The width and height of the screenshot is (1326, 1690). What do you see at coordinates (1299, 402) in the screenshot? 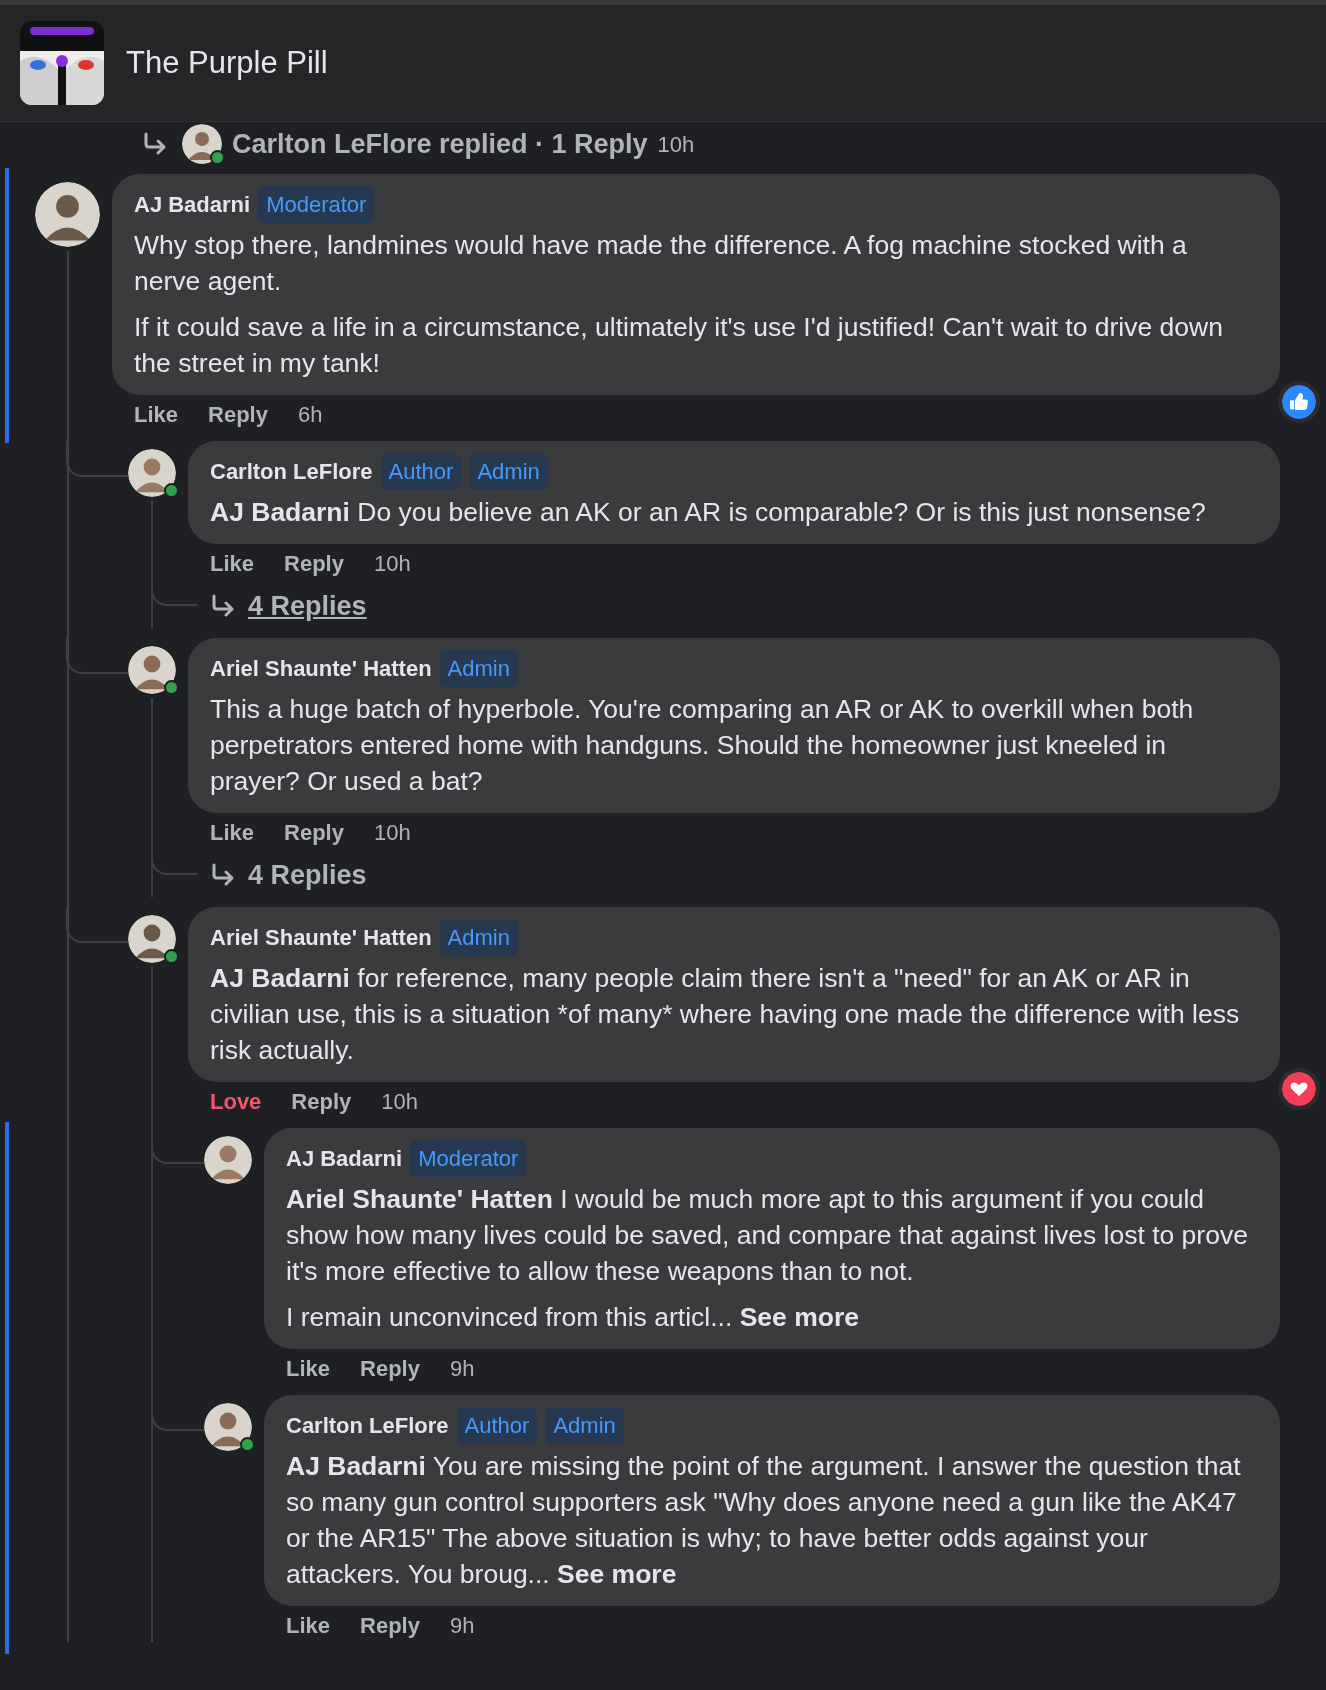
I see `like-reaction-icon` at bounding box center [1299, 402].